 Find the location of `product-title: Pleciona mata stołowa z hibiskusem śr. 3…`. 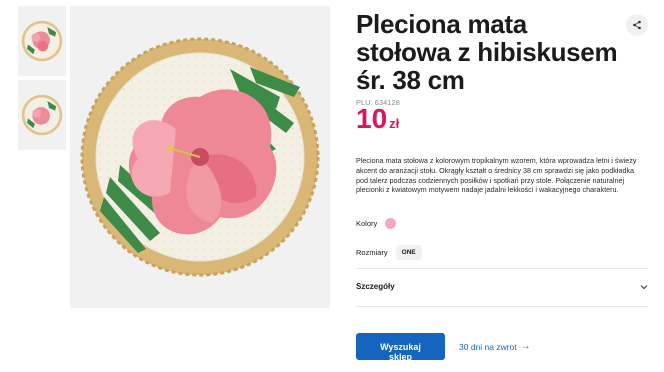

product-title: Pleciona mata stołowa z hibiskusem śr. 3… is located at coordinates (487, 52).